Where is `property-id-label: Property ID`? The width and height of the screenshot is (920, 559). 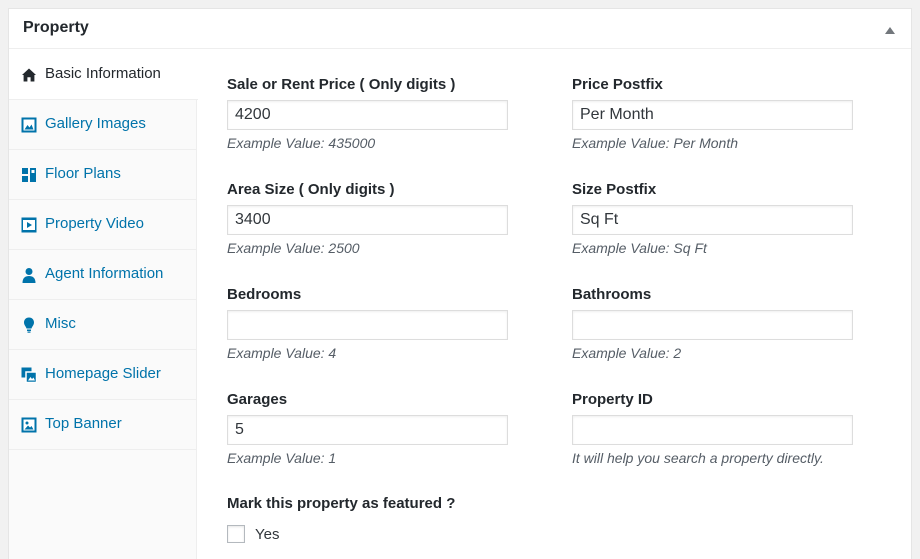
property-id-label: Property ID is located at coordinates (612, 399).